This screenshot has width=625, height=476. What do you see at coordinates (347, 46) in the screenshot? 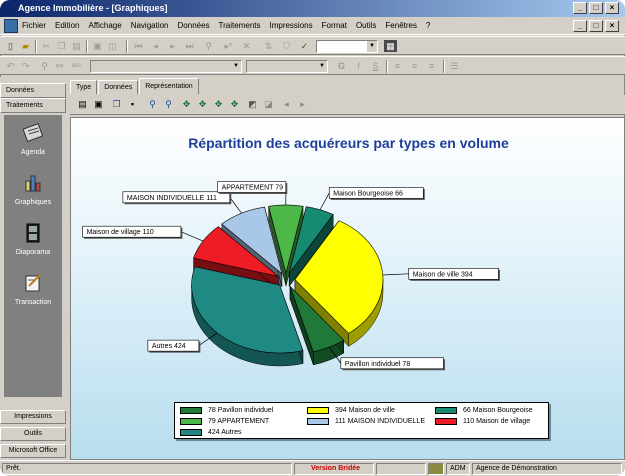
I see `toolbar-combo: ▼` at bounding box center [347, 46].